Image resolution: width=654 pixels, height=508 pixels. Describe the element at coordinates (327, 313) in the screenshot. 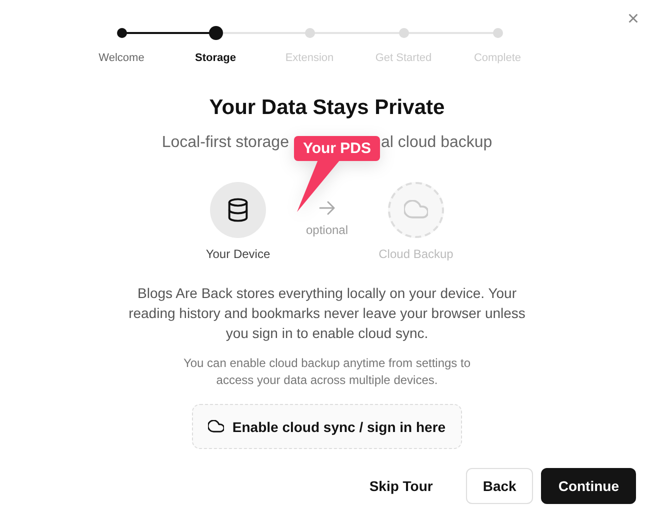

I see `description: Blogs Are Back stores everything locally on your device. Your reading history and bookmarks never leave your browser unless you sign in to enable cloud sync.` at that location.